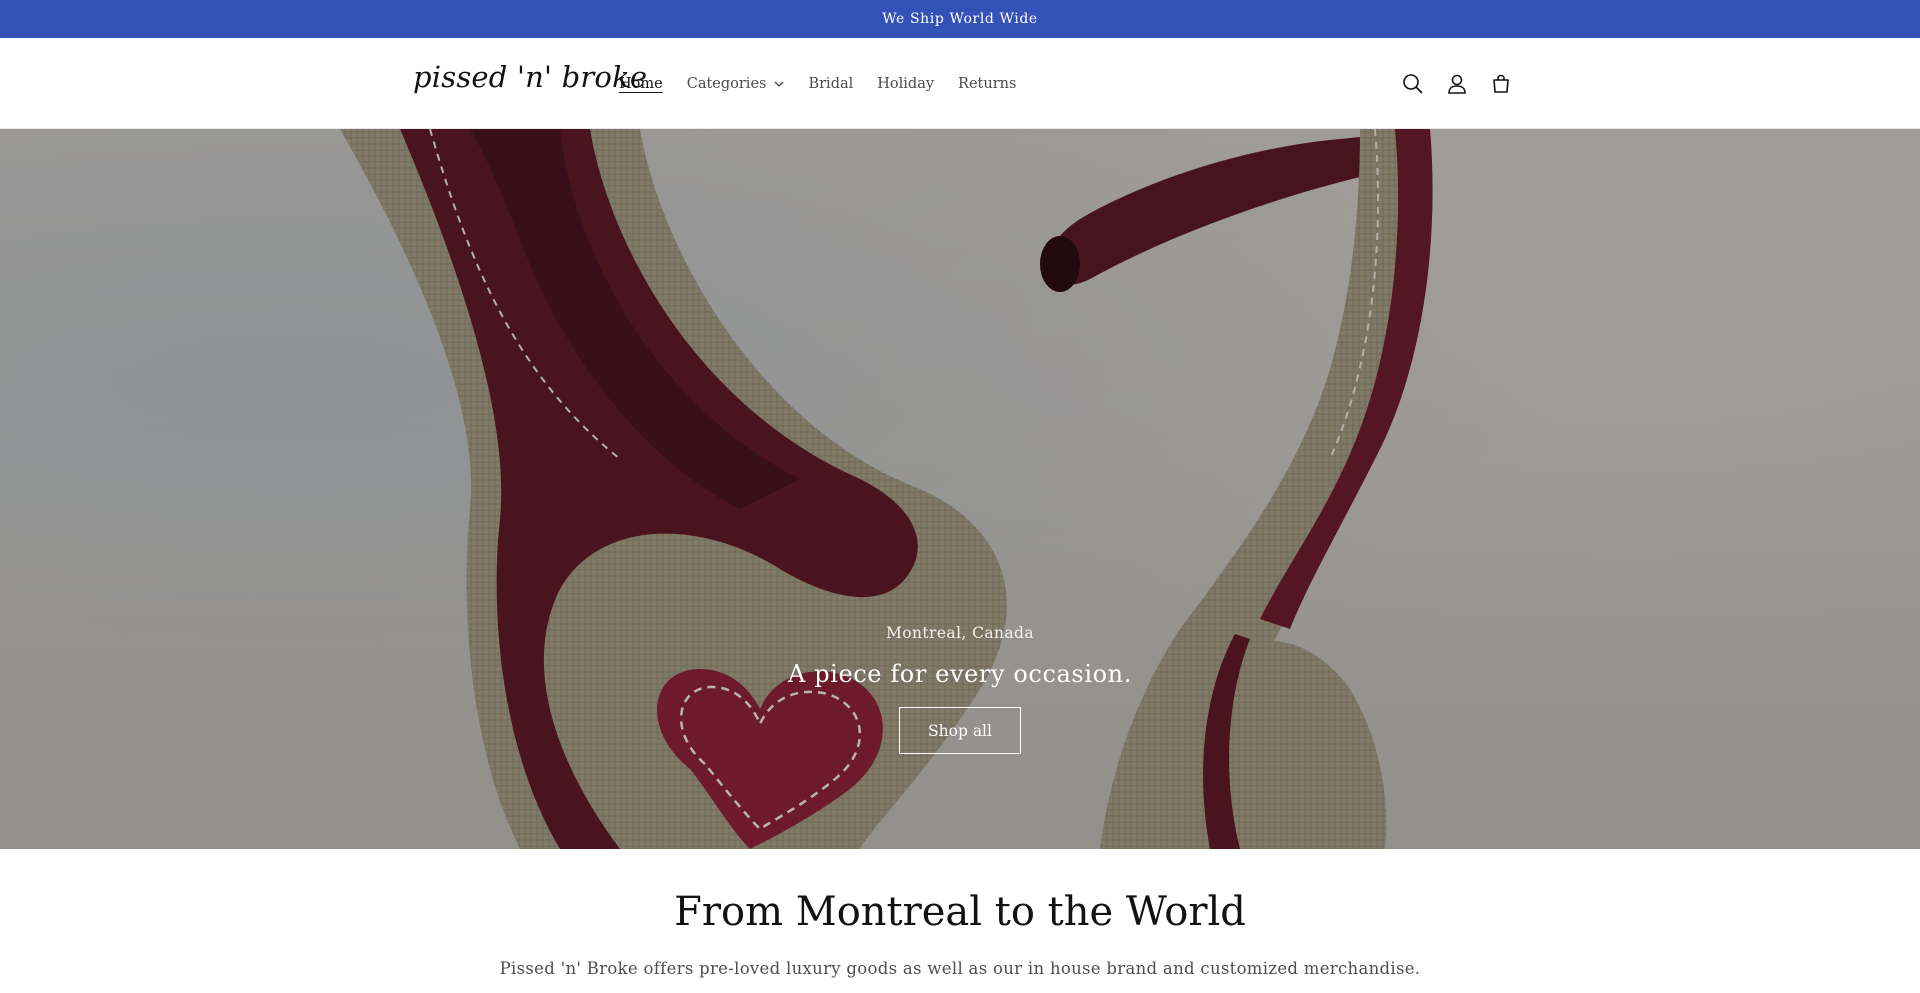 The image size is (1920, 993). I want to click on nav-categories: Categories, so click(736, 84).